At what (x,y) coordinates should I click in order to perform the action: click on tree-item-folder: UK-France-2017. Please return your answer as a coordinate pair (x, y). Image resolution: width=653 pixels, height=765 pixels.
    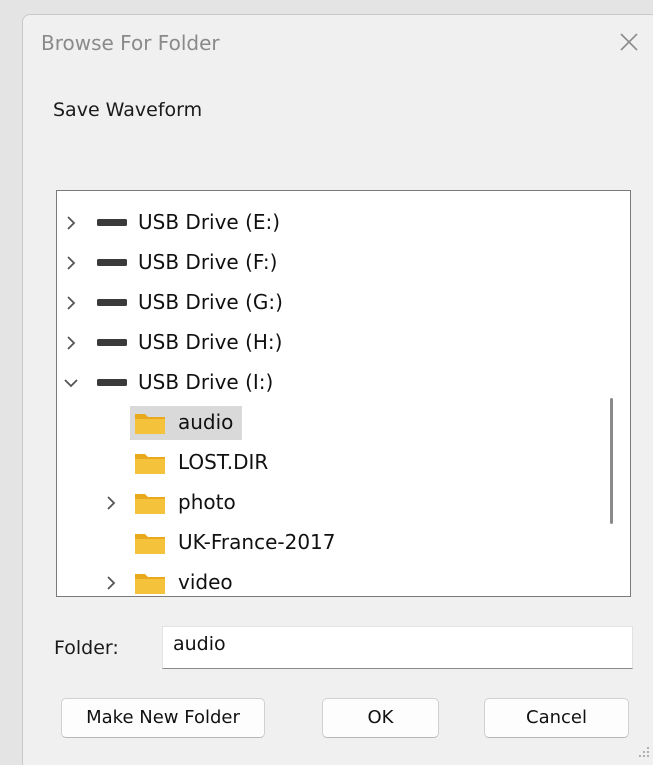
    Looking at the image, I should click on (327, 543).